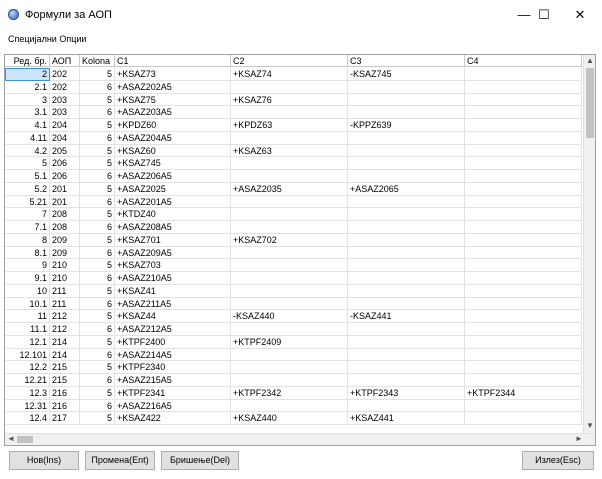  Describe the element at coordinates (300, 253) in the screenshot. I see `table-row: 8.1 209 6 +ASAZ209A5` at that location.